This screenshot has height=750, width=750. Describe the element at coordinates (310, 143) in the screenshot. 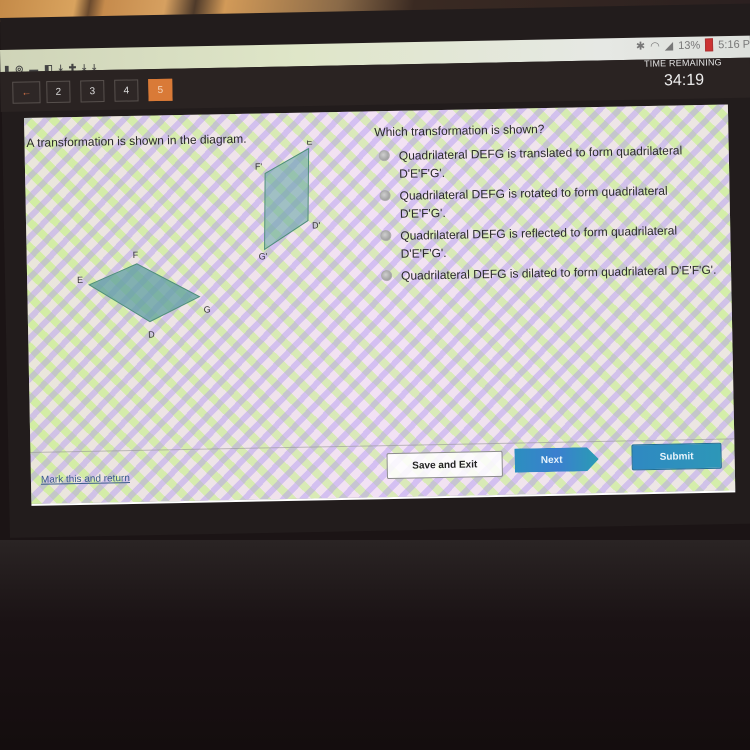

I see `vertex-label-e-prime: E'` at that location.